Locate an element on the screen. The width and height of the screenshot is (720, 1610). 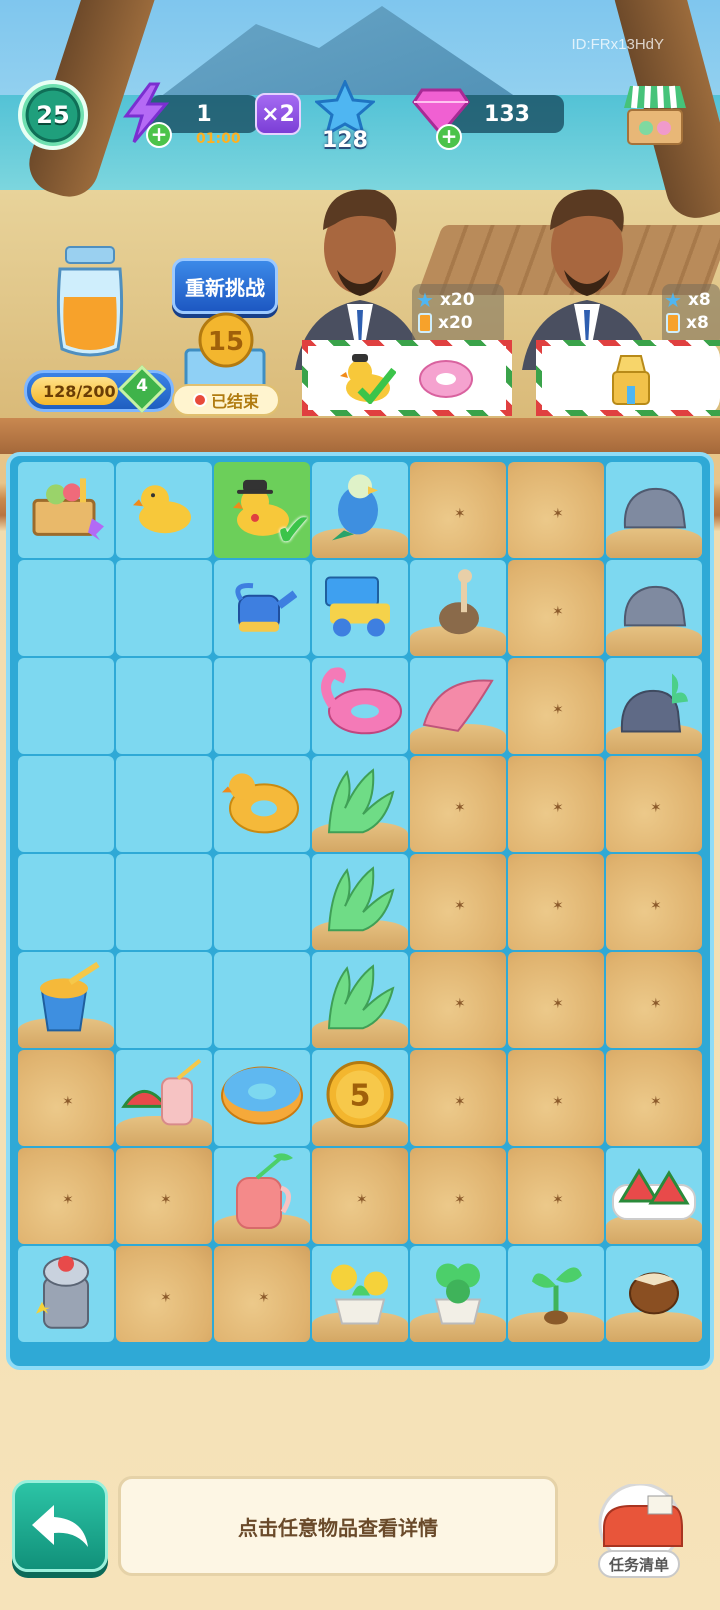
board-cell-r3-c1 is located at coordinates (164, 804).